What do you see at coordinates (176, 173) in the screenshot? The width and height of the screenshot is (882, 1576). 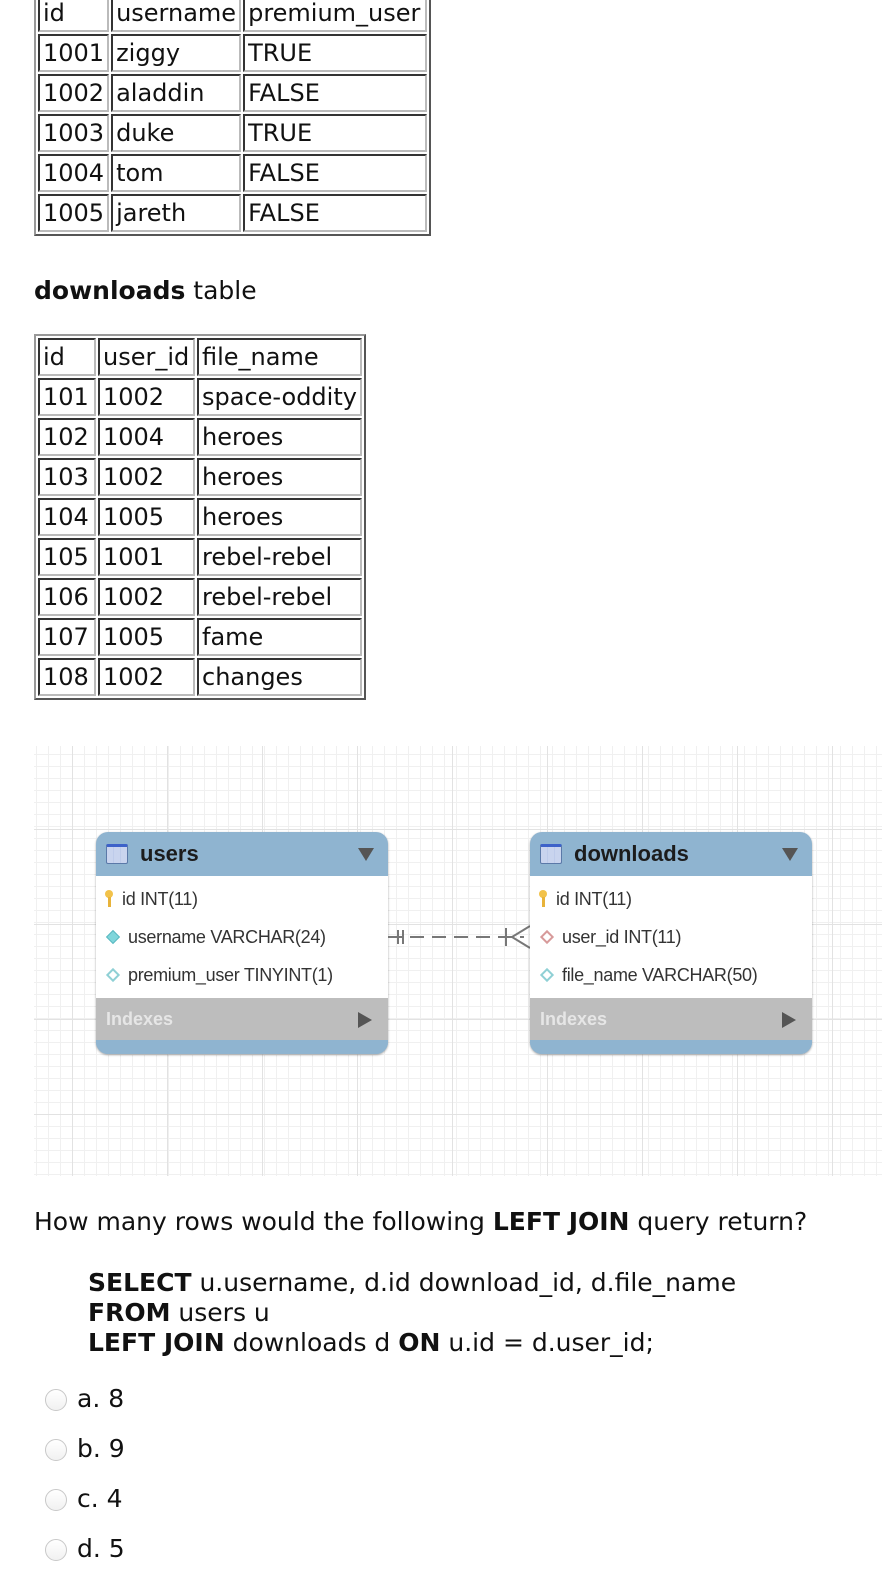 I see `table-cell: tom` at bounding box center [176, 173].